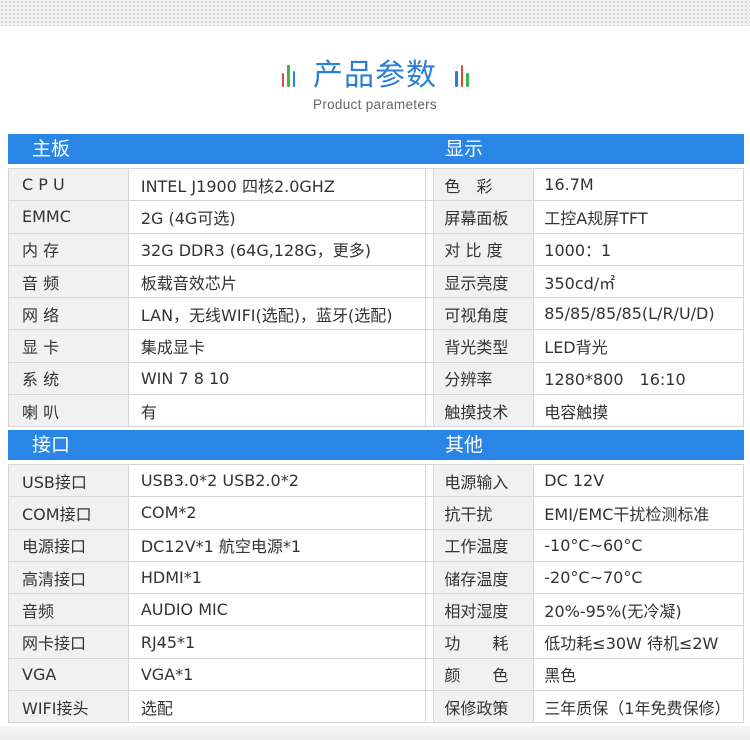 The image size is (750, 740). What do you see at coordinates (69, 217) in the screenshot?
I see `spec-label: EMMC` at bounding box center [69, 217].